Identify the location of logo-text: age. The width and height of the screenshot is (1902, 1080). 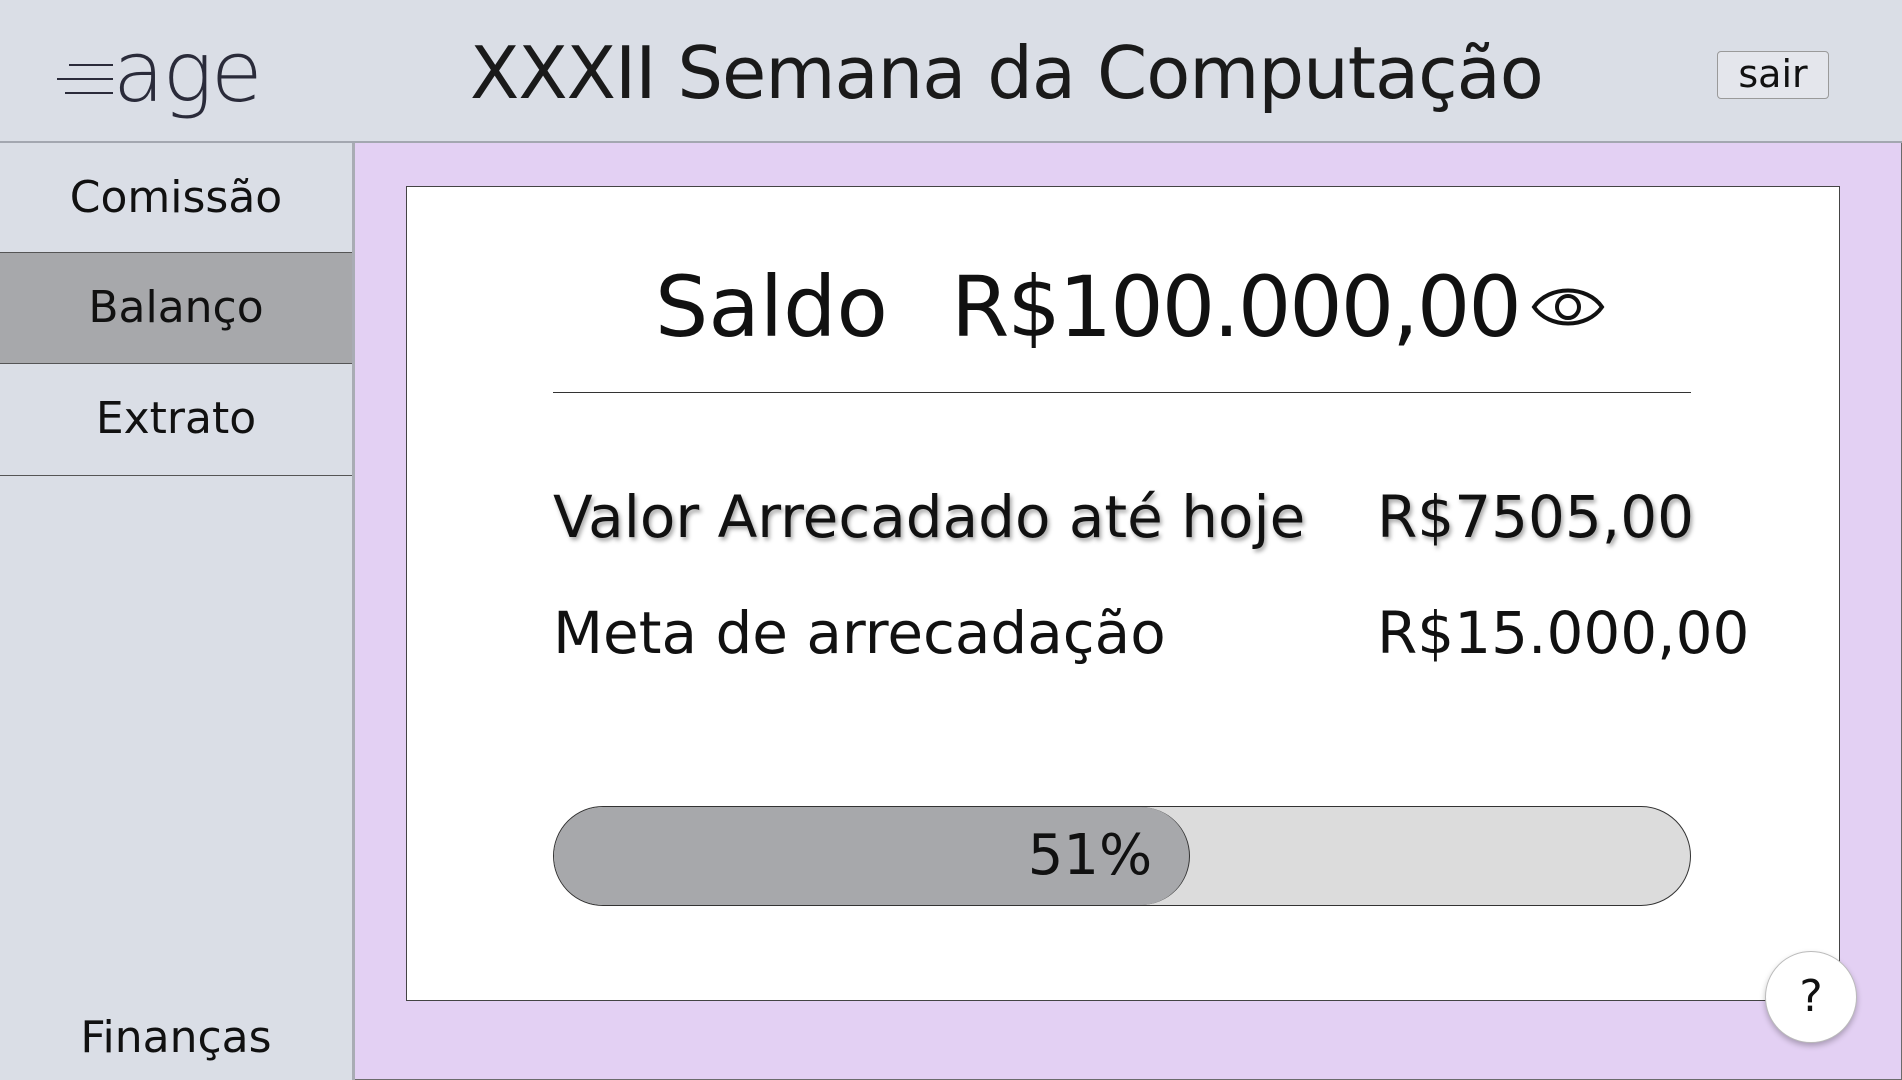
(188, 72).